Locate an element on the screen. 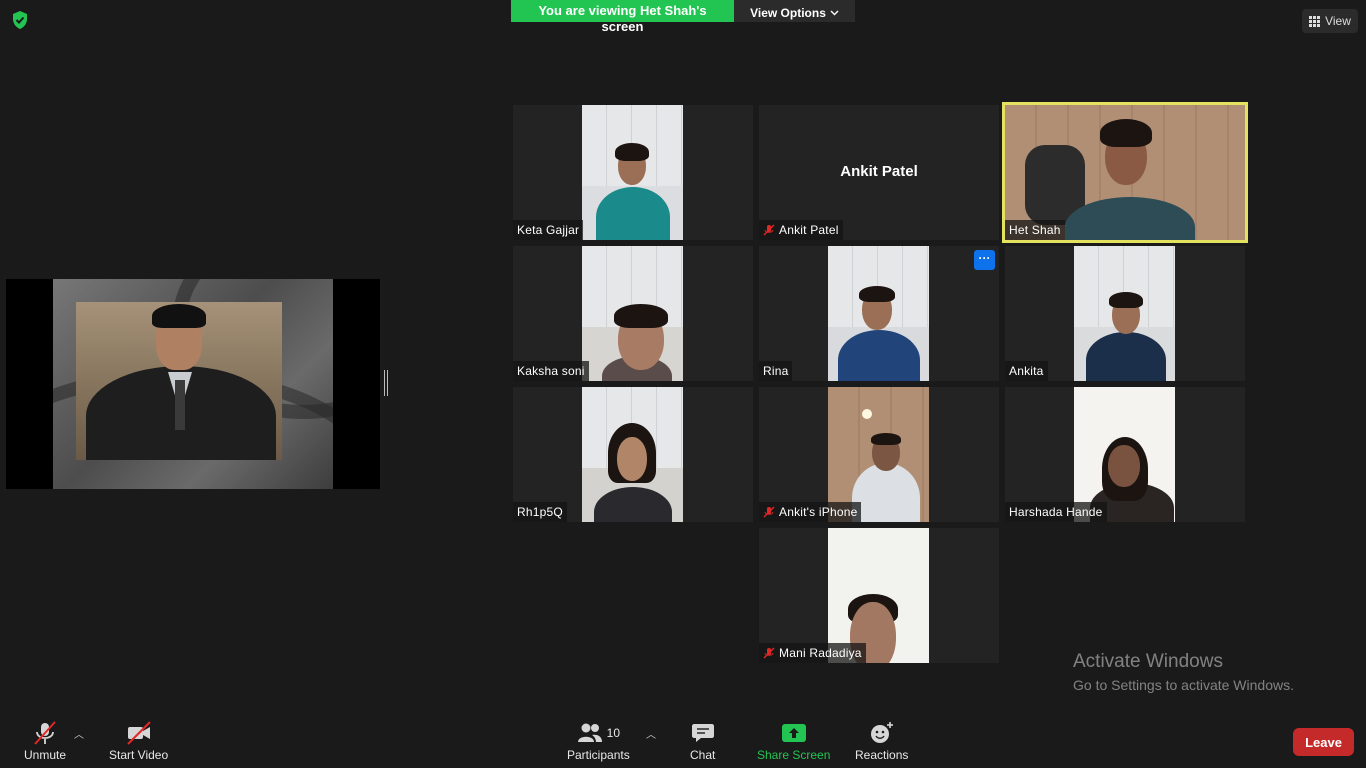 The height and width of the screenshot is (768, 1366). start-video-button: Start Video is located at coordinates (138, 741).